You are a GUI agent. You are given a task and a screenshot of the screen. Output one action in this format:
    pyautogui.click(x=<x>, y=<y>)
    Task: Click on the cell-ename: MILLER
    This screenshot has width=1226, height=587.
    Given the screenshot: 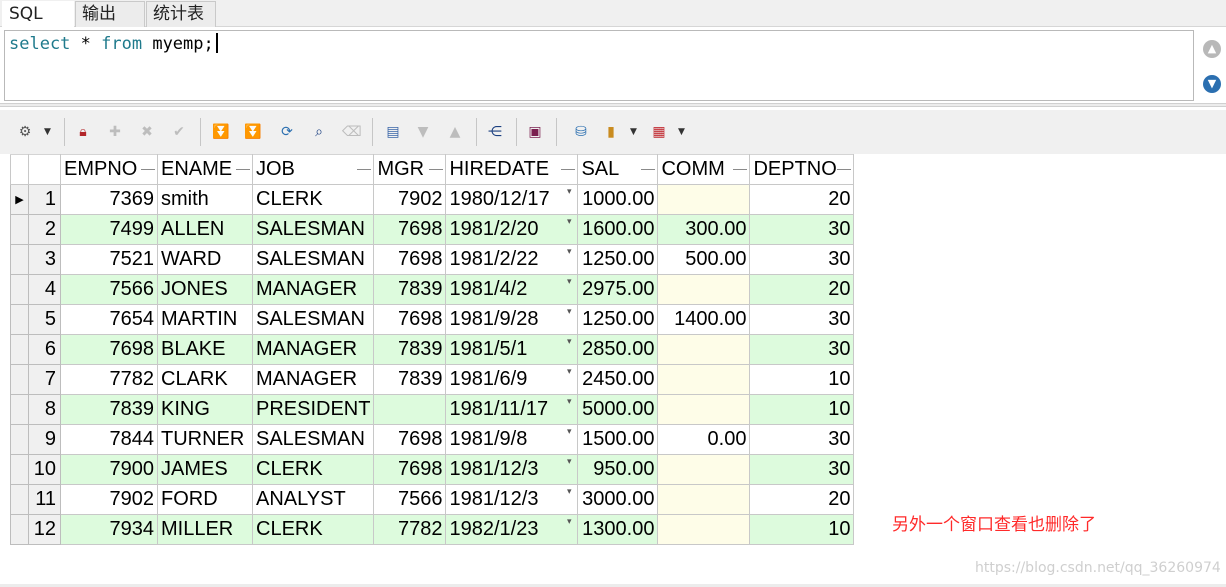 What is the action you would take?
    pyautogui.click(x=205, y=529)
    